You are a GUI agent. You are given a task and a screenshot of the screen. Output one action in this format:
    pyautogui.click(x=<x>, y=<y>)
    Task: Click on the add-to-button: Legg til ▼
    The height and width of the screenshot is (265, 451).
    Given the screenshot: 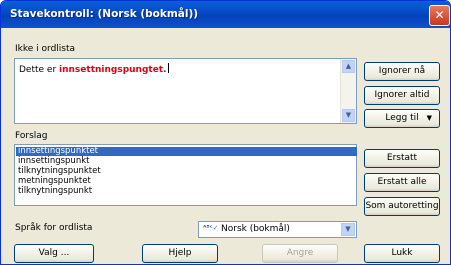 What is the action you would take?
    pyautogui.click(x=402, y=118)
    